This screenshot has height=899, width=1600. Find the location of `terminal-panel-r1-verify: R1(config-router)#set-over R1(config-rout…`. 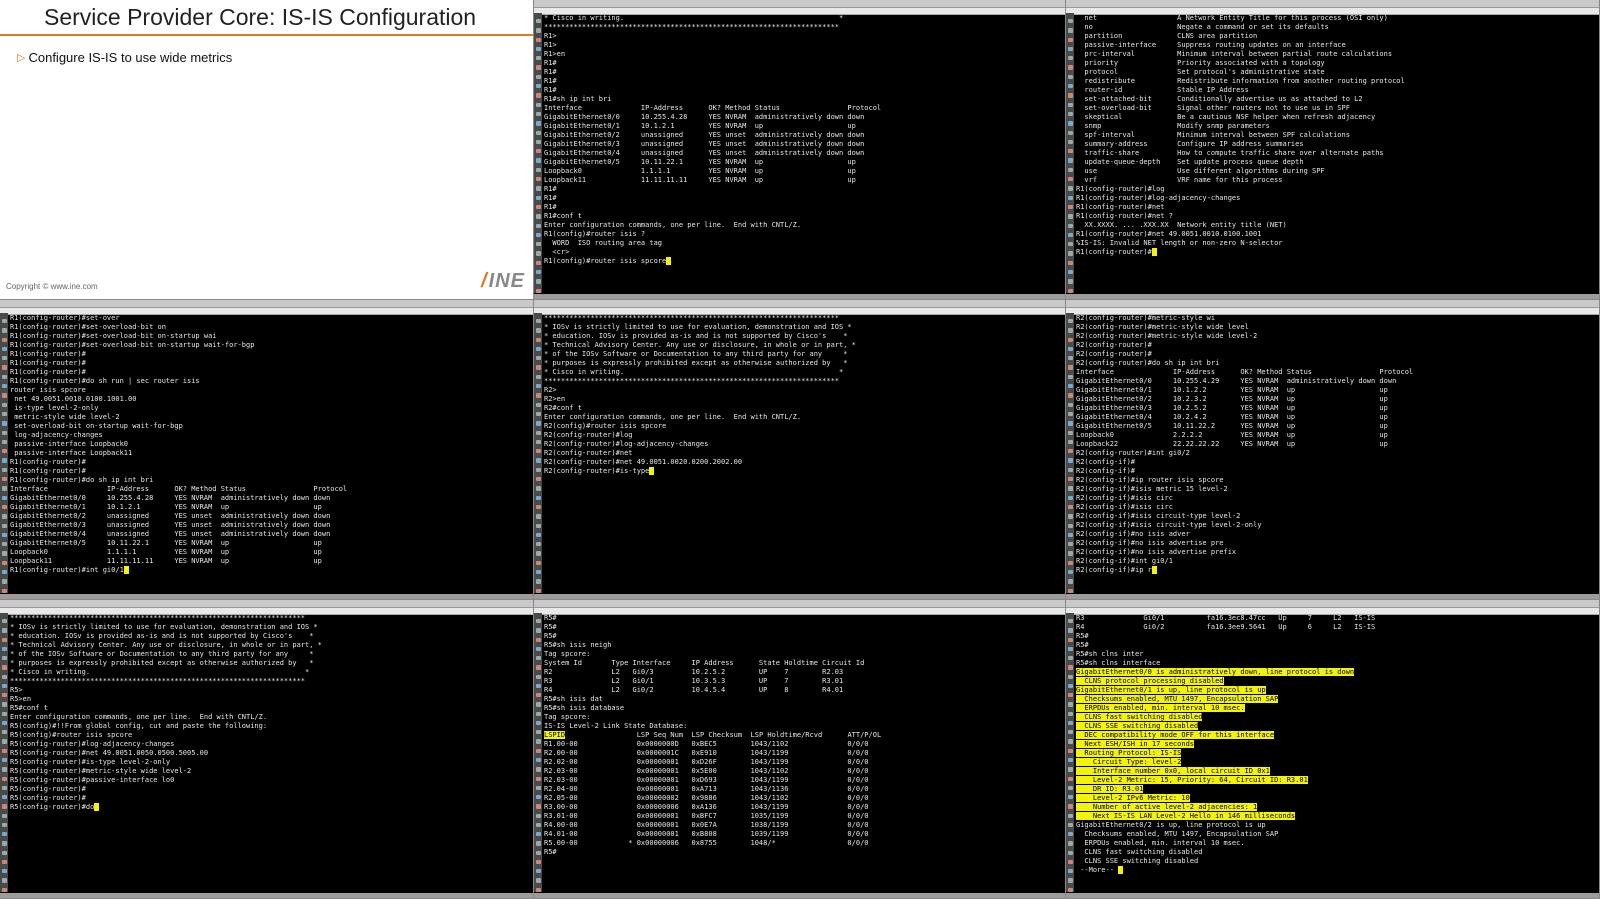

terminal-panel-r1-verify: R1(config-router)#set-over R1(config-rout… is located at coordinates (267, 450).